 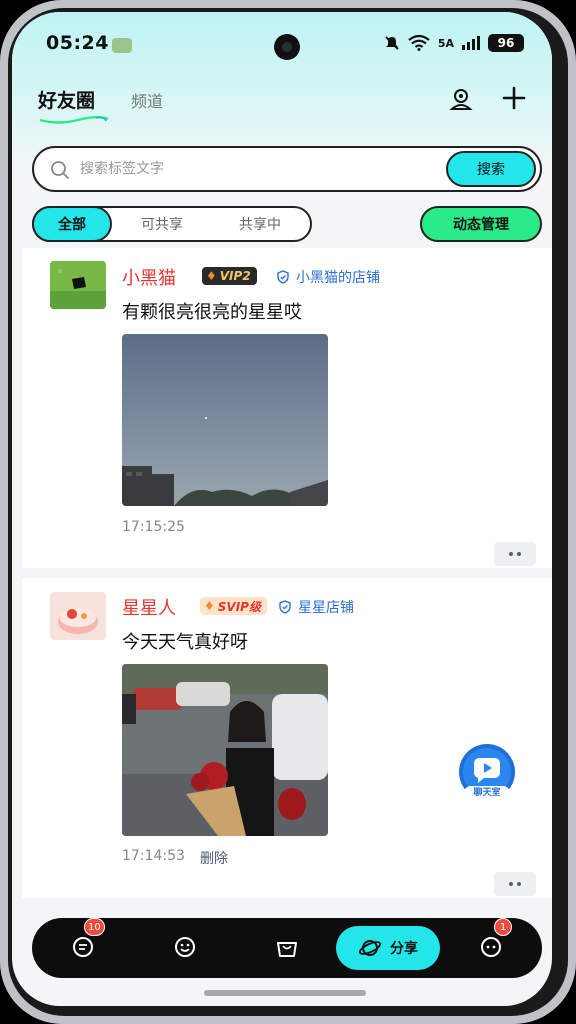 I want to click on status-icons: 5A 96, so click(x=454, y=43).